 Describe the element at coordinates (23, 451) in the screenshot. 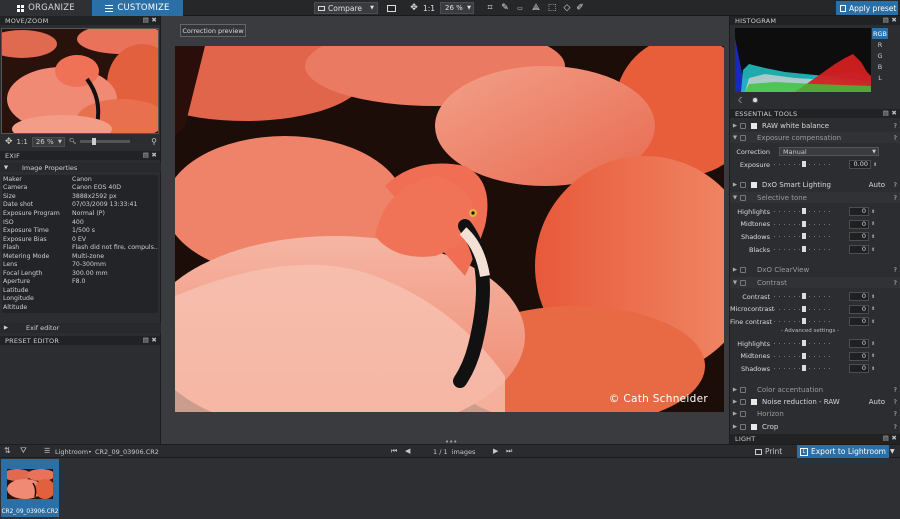

I see `filter-icon: ⛛` at that location.